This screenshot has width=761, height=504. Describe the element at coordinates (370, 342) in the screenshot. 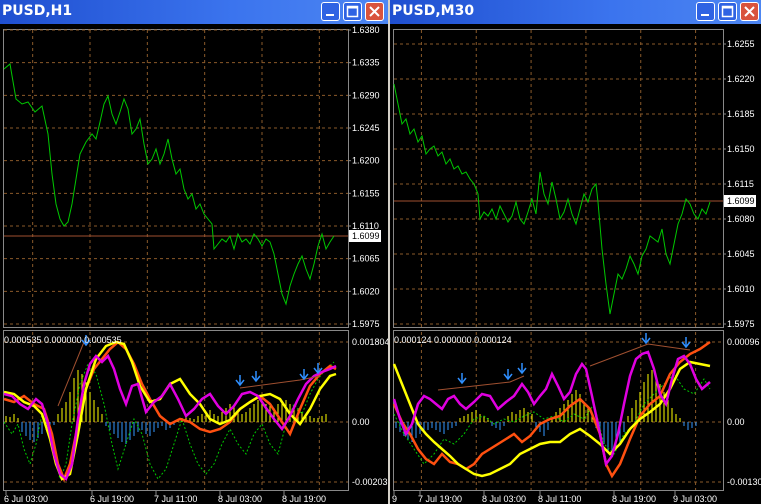

I see `indicator-tick-label: 0.001804` at that location.